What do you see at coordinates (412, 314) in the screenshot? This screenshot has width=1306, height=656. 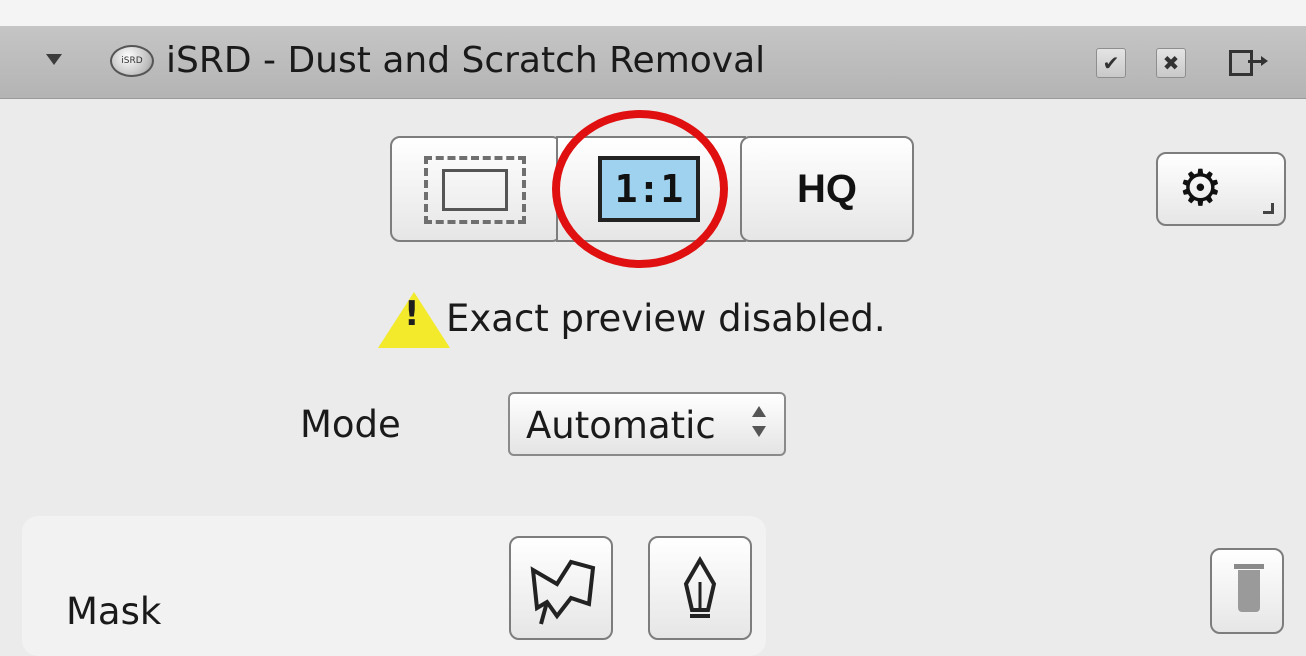 I see `warning-mark: !` at bounding box center [412, 314].